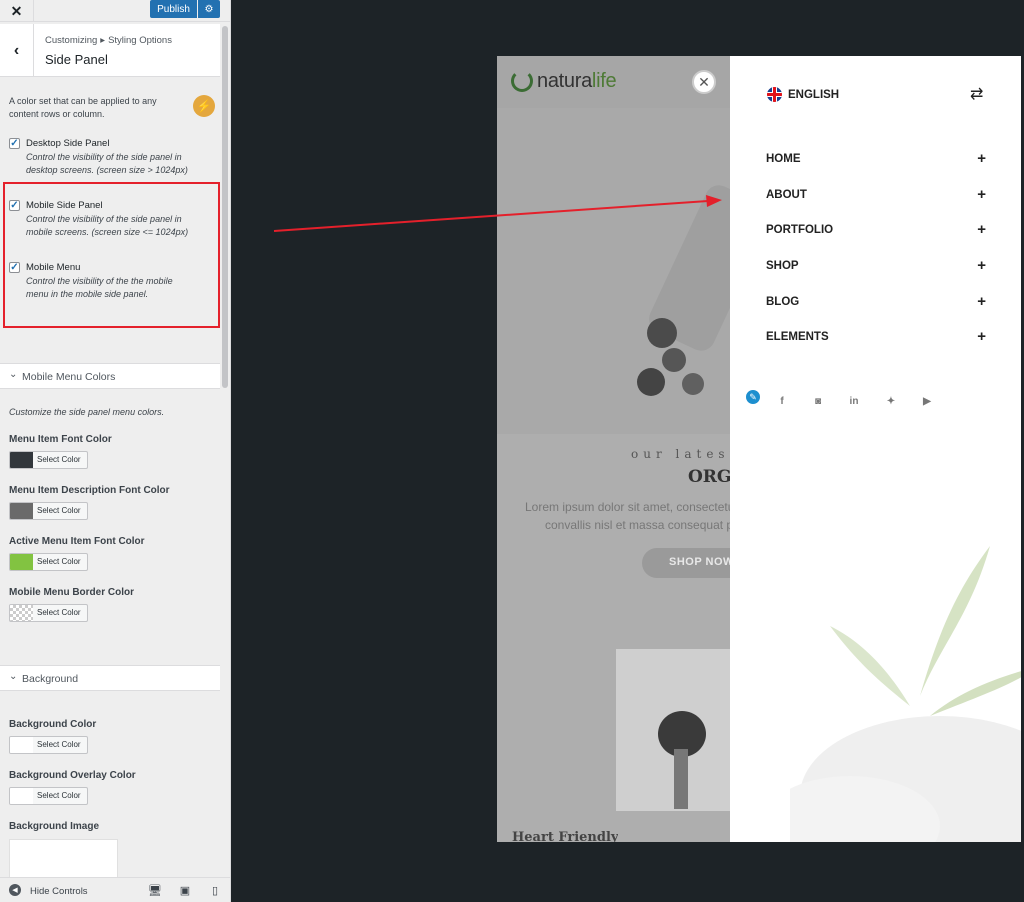 This screenshot has height=902, width=1024. What do you see at coordinates (673, 730) in the screenshot?
I see `hand-image` at bounding box center [673, 730].